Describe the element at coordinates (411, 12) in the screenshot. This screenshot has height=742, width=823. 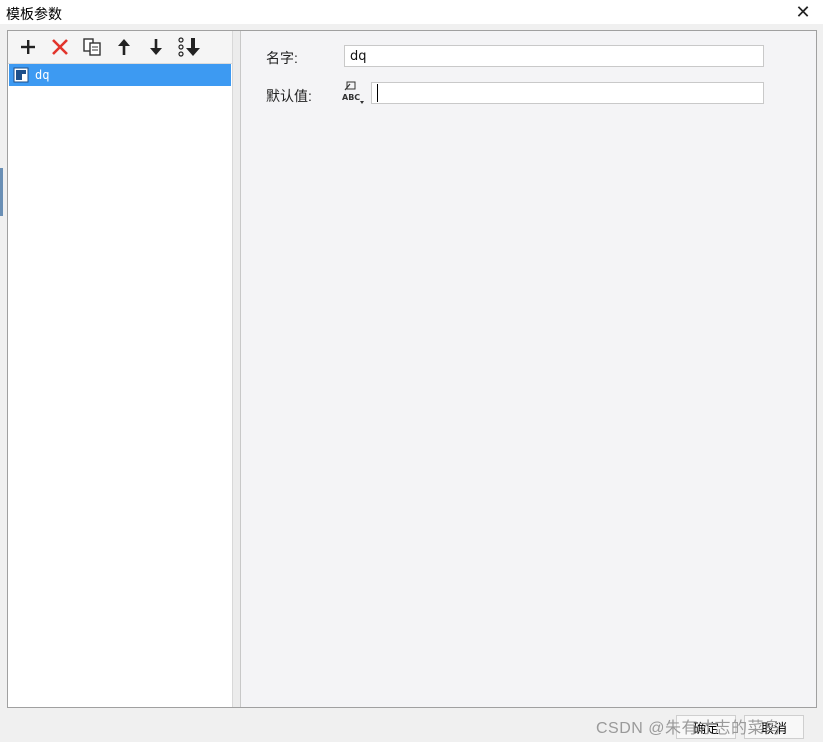
I see `title-bar: 模板参数 ✕` at that location.